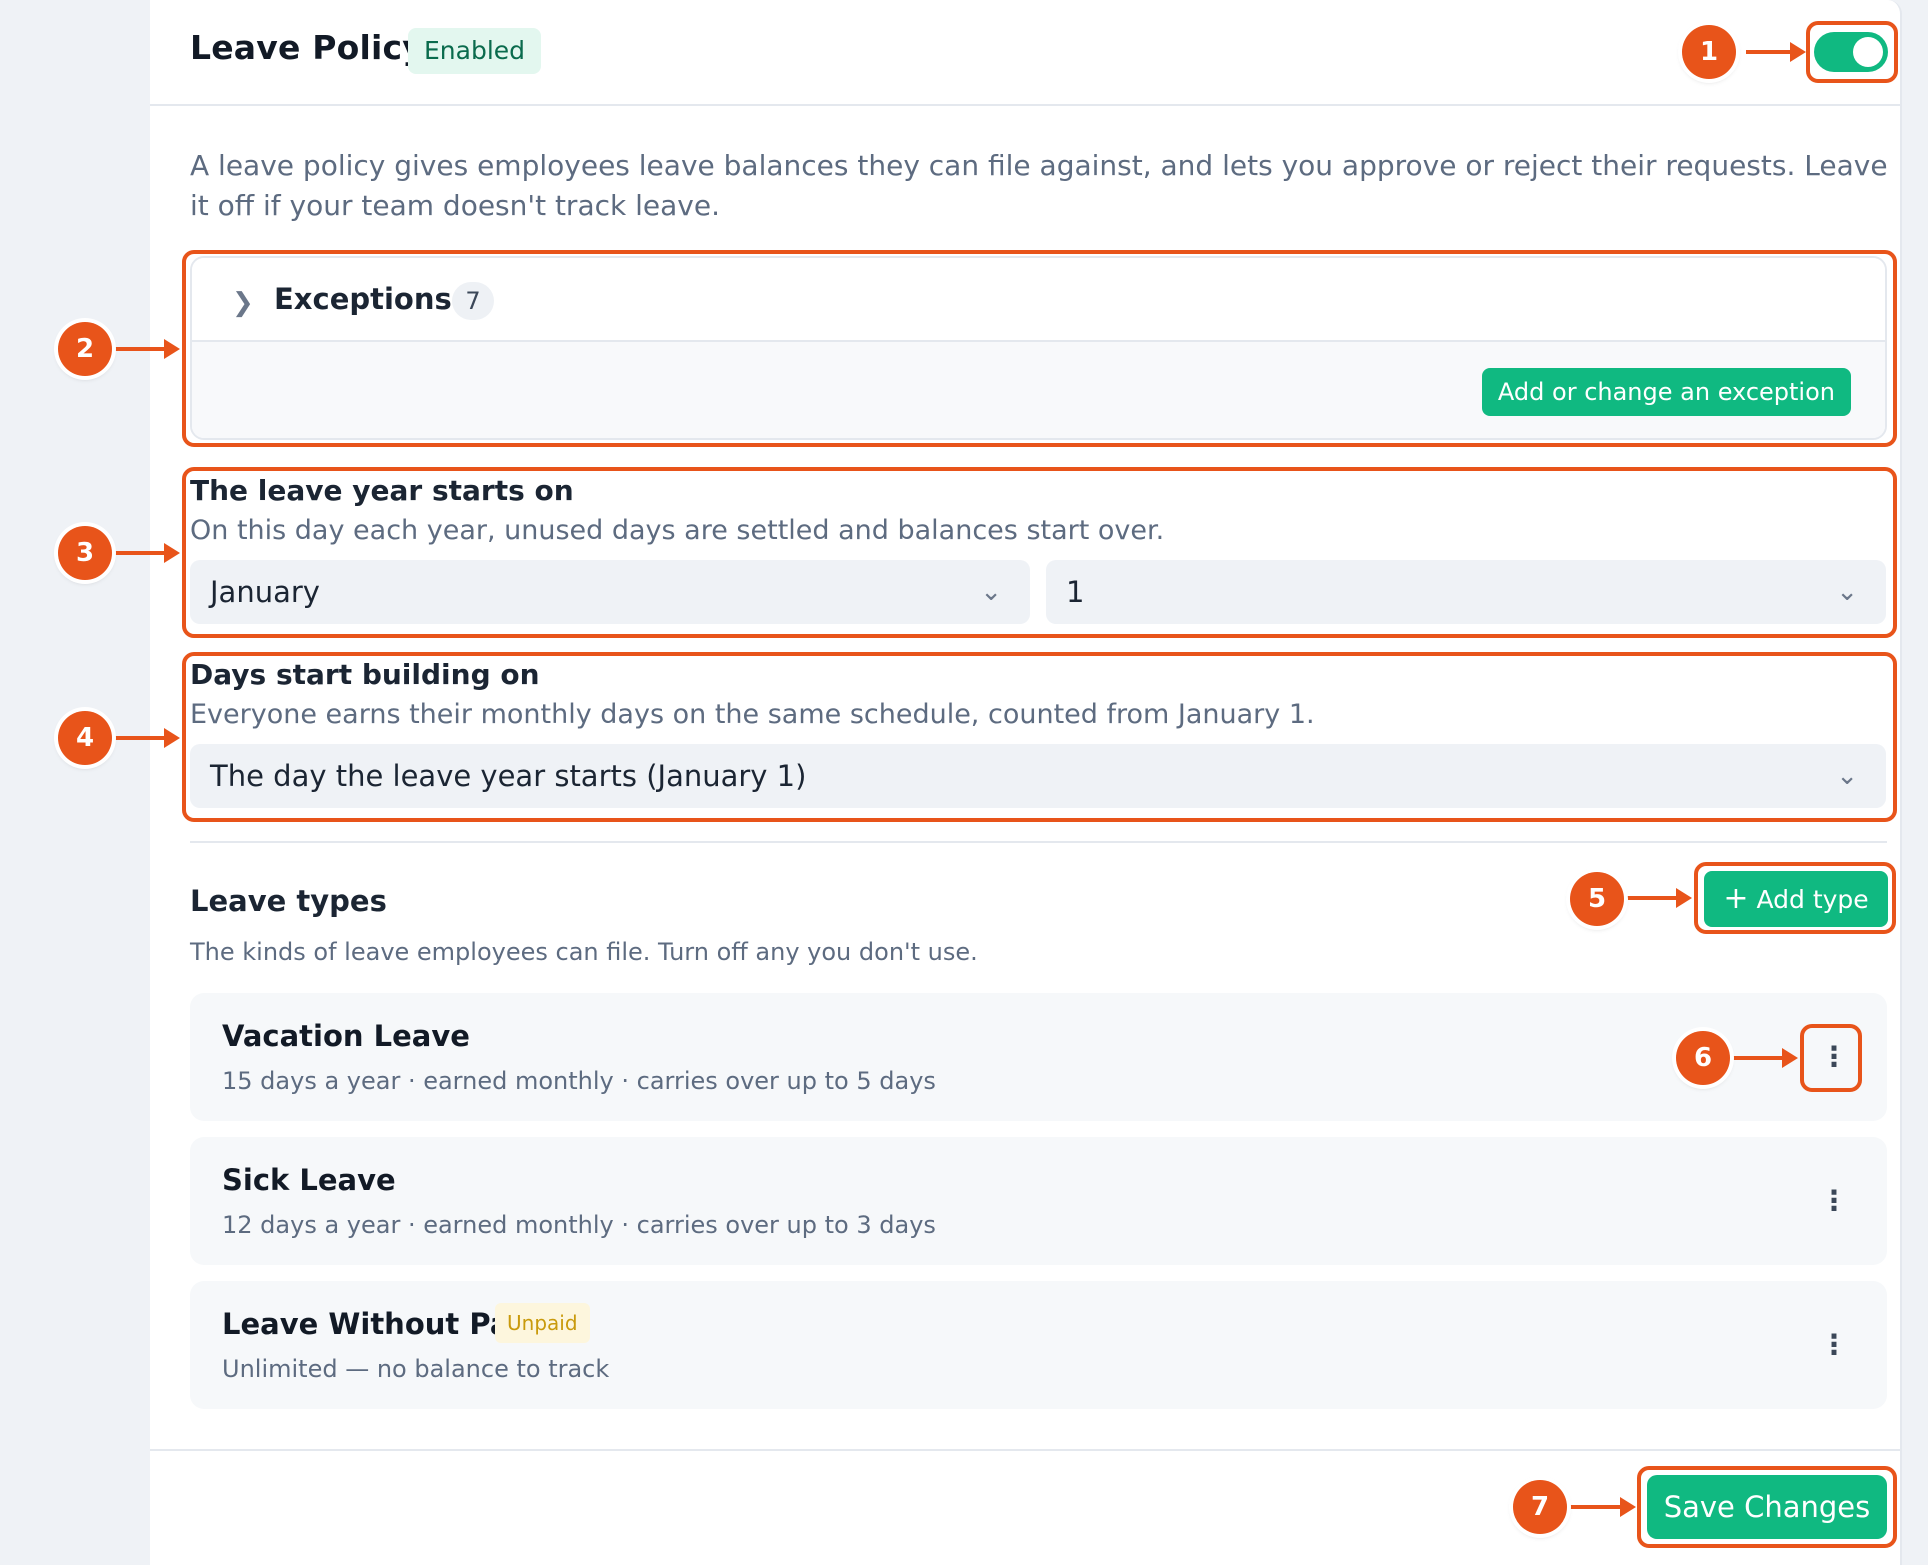  I want to click on leave-type-name: Sick Leave, so click(309, 1180).